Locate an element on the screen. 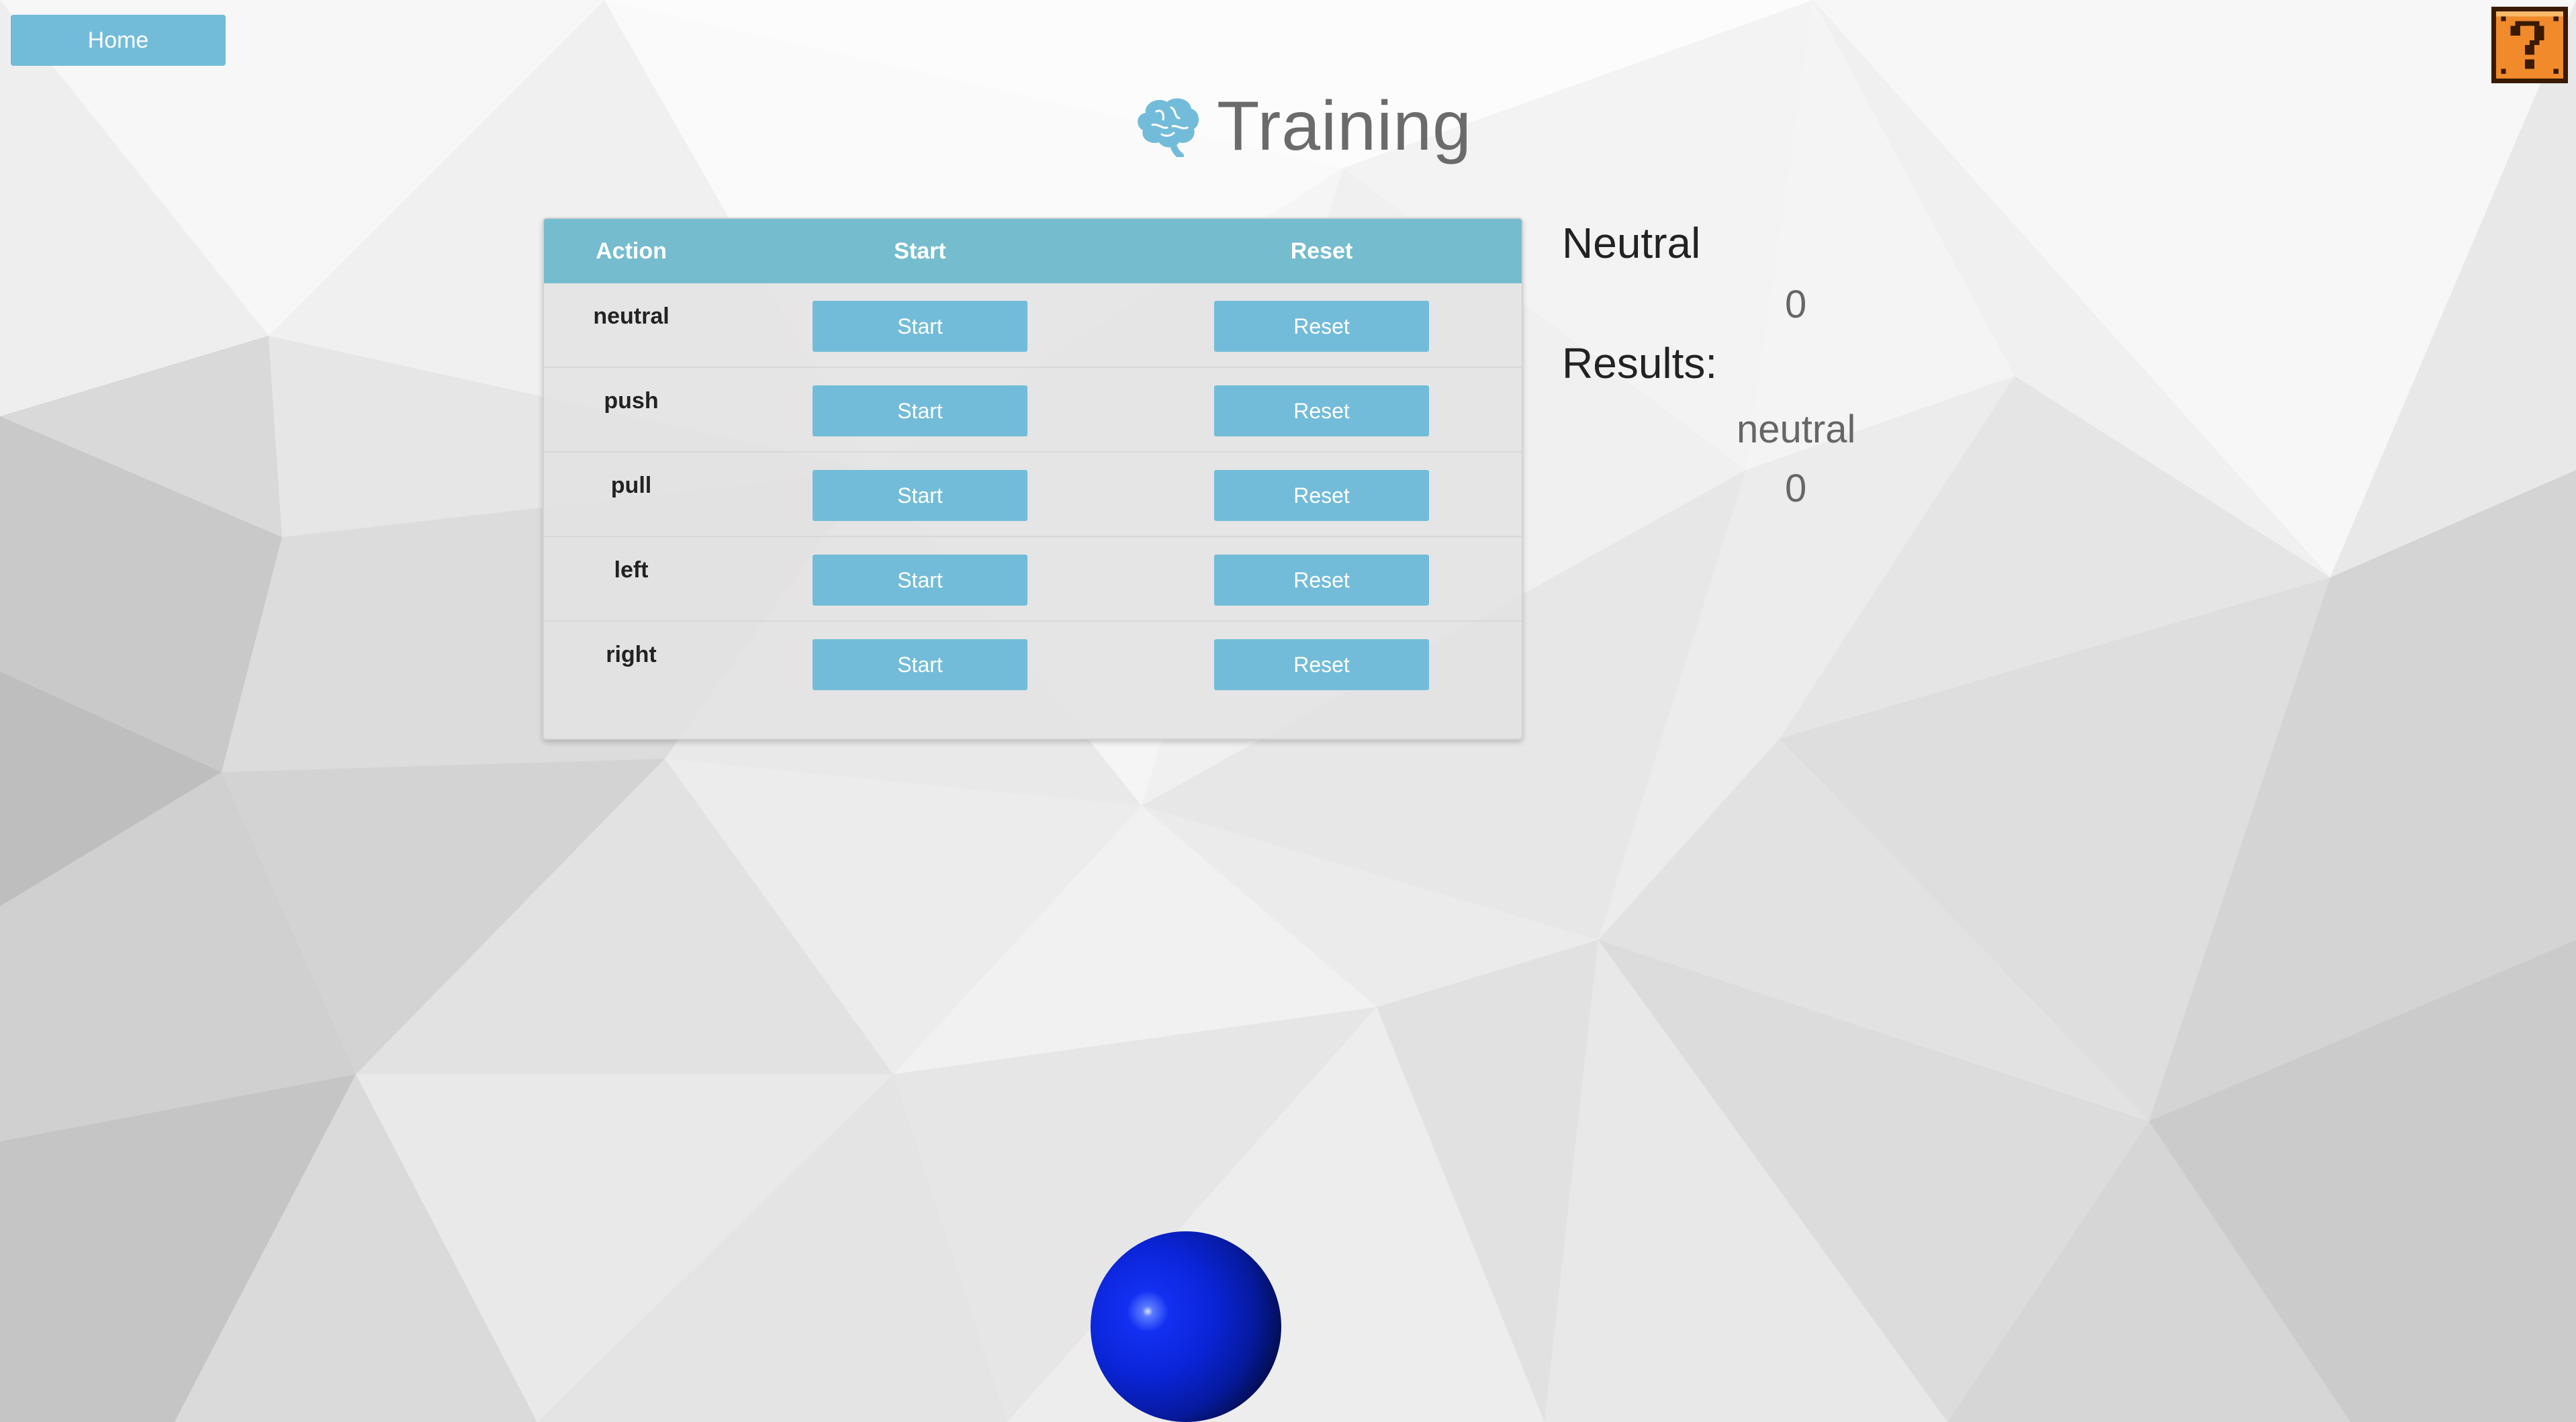 The width and height of the screenshot is (2576, 1422). reset-button-right: Reset is located at coordinates (1321, 664).